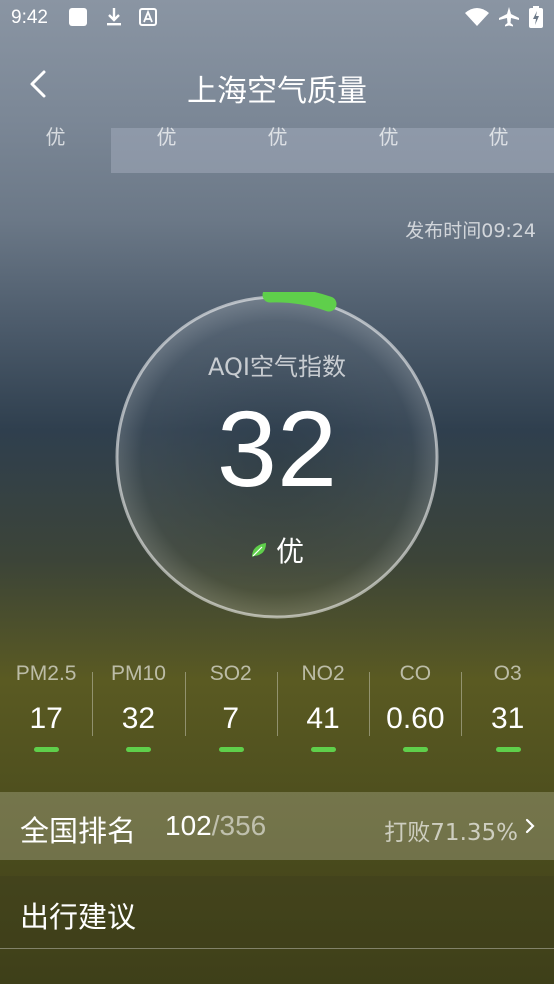 Image resolution: width=554 pixels, height=984 pixels. I want to click on pollutant-co: CO 0.60, so click(415, 710).